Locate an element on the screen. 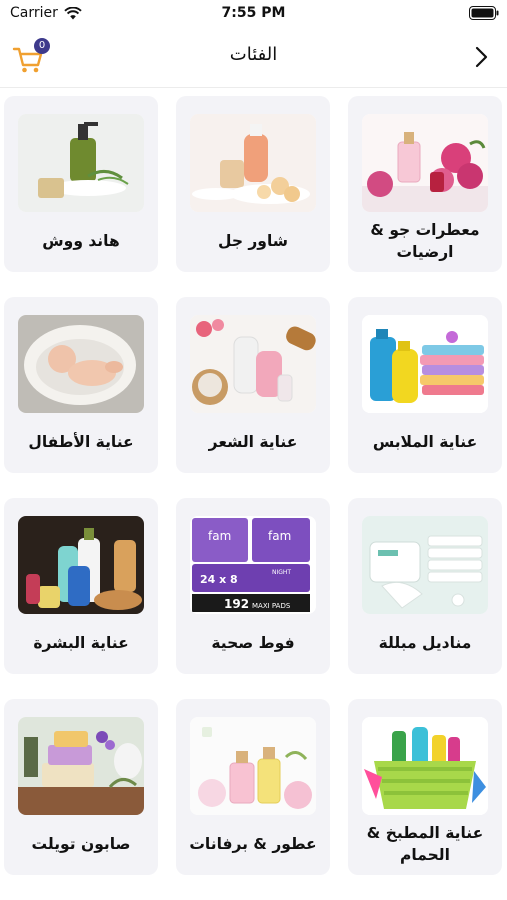 This screenshot has width=507, height=900. category-card-perfumes: عطور & برفانات is located at coordinates (253, 787).